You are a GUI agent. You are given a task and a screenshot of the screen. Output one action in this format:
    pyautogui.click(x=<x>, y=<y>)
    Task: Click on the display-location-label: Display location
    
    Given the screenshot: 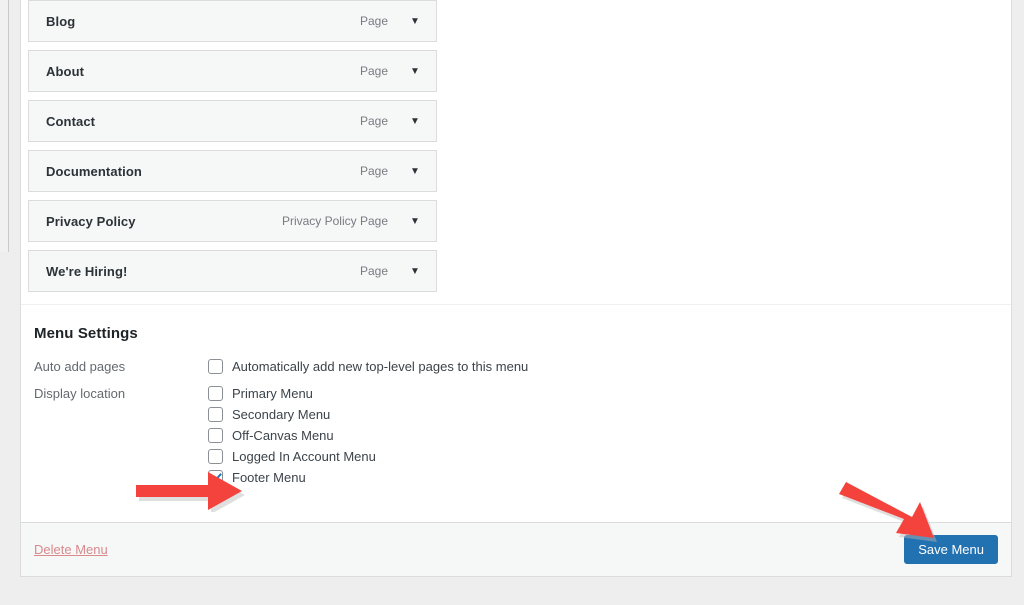 What is the action you would take?
    pyautogui.click(x=80, y=393)
    